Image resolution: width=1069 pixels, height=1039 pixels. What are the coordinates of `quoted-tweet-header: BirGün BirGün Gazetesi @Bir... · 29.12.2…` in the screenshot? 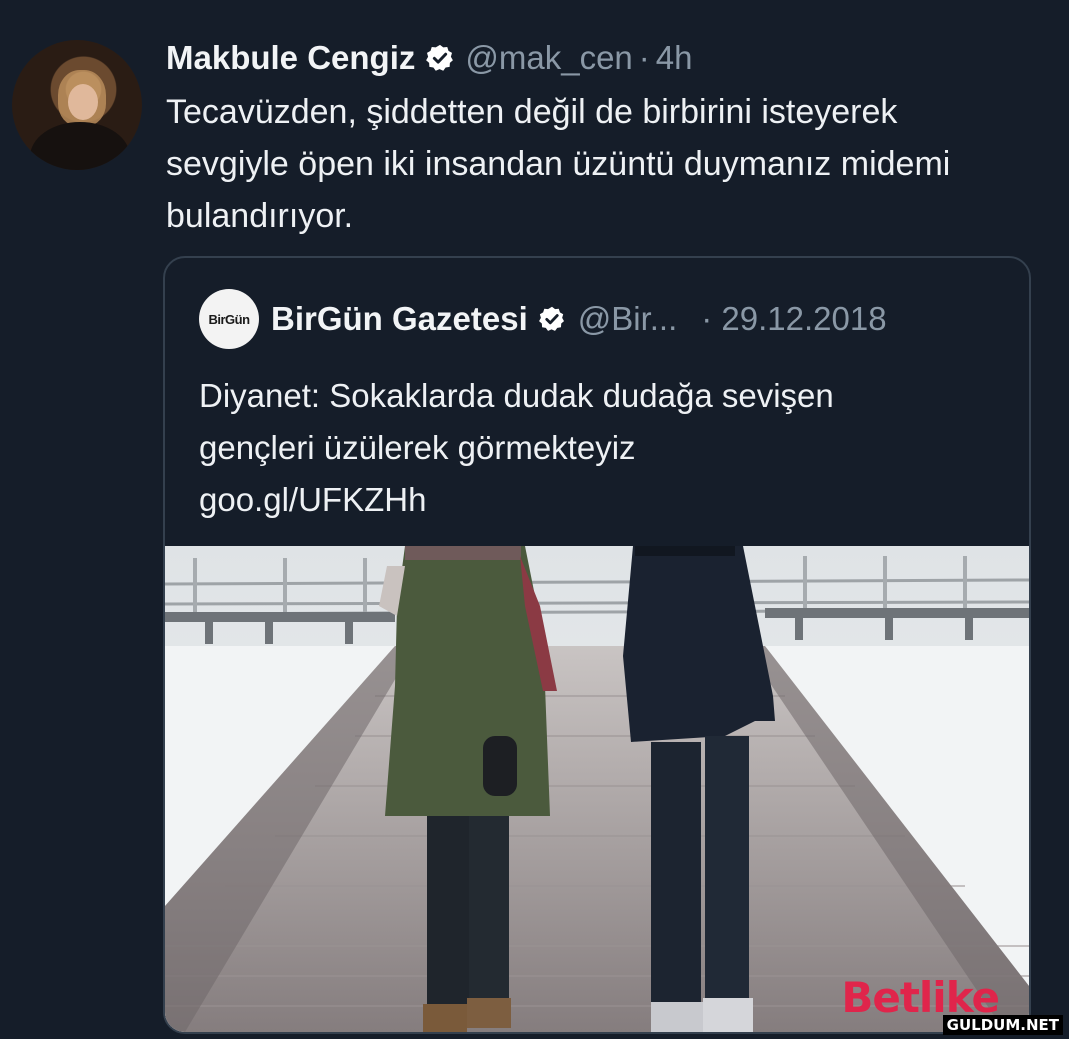 It's located at (543, 319).